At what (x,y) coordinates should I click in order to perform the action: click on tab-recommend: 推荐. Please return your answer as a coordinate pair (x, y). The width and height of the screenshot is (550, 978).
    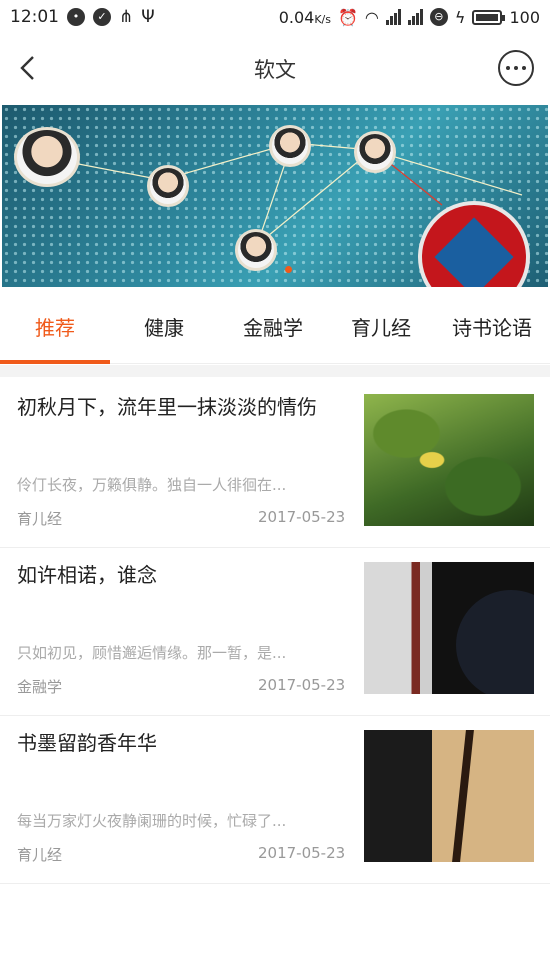
    Looking at the image, I should click on (55, 328).